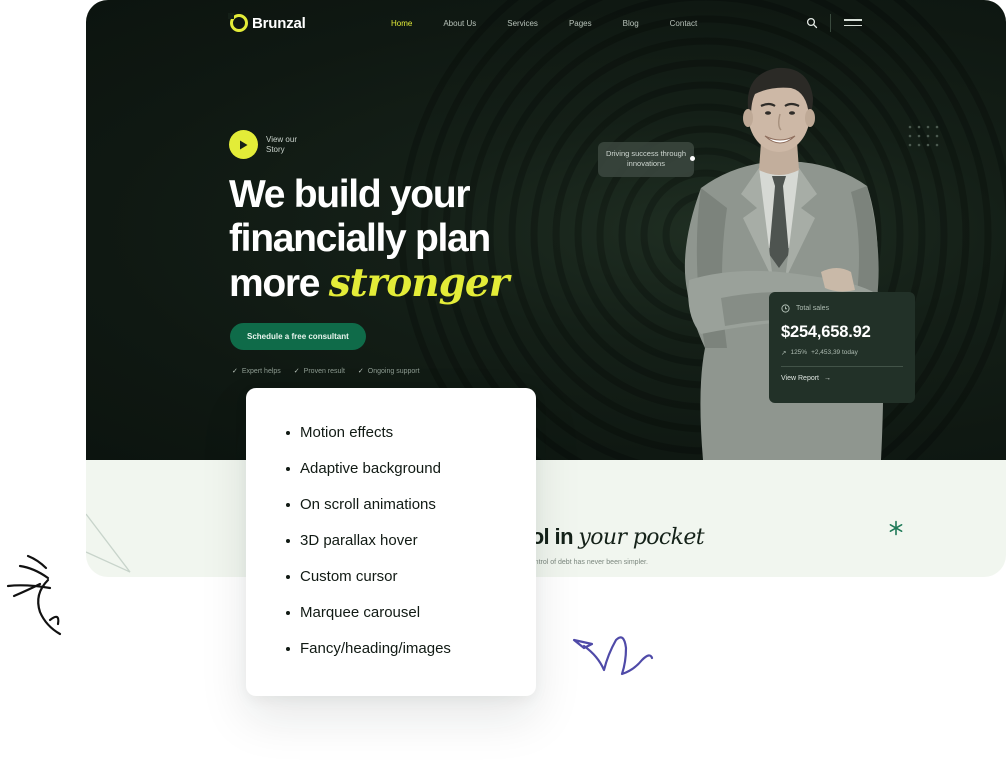 The width and height of the screenshot is (1006, 766). What do you see at coordinates (279, 23) in the screenshot?
I see `brand-name: Brunzal` at bounding box center [279, 23].